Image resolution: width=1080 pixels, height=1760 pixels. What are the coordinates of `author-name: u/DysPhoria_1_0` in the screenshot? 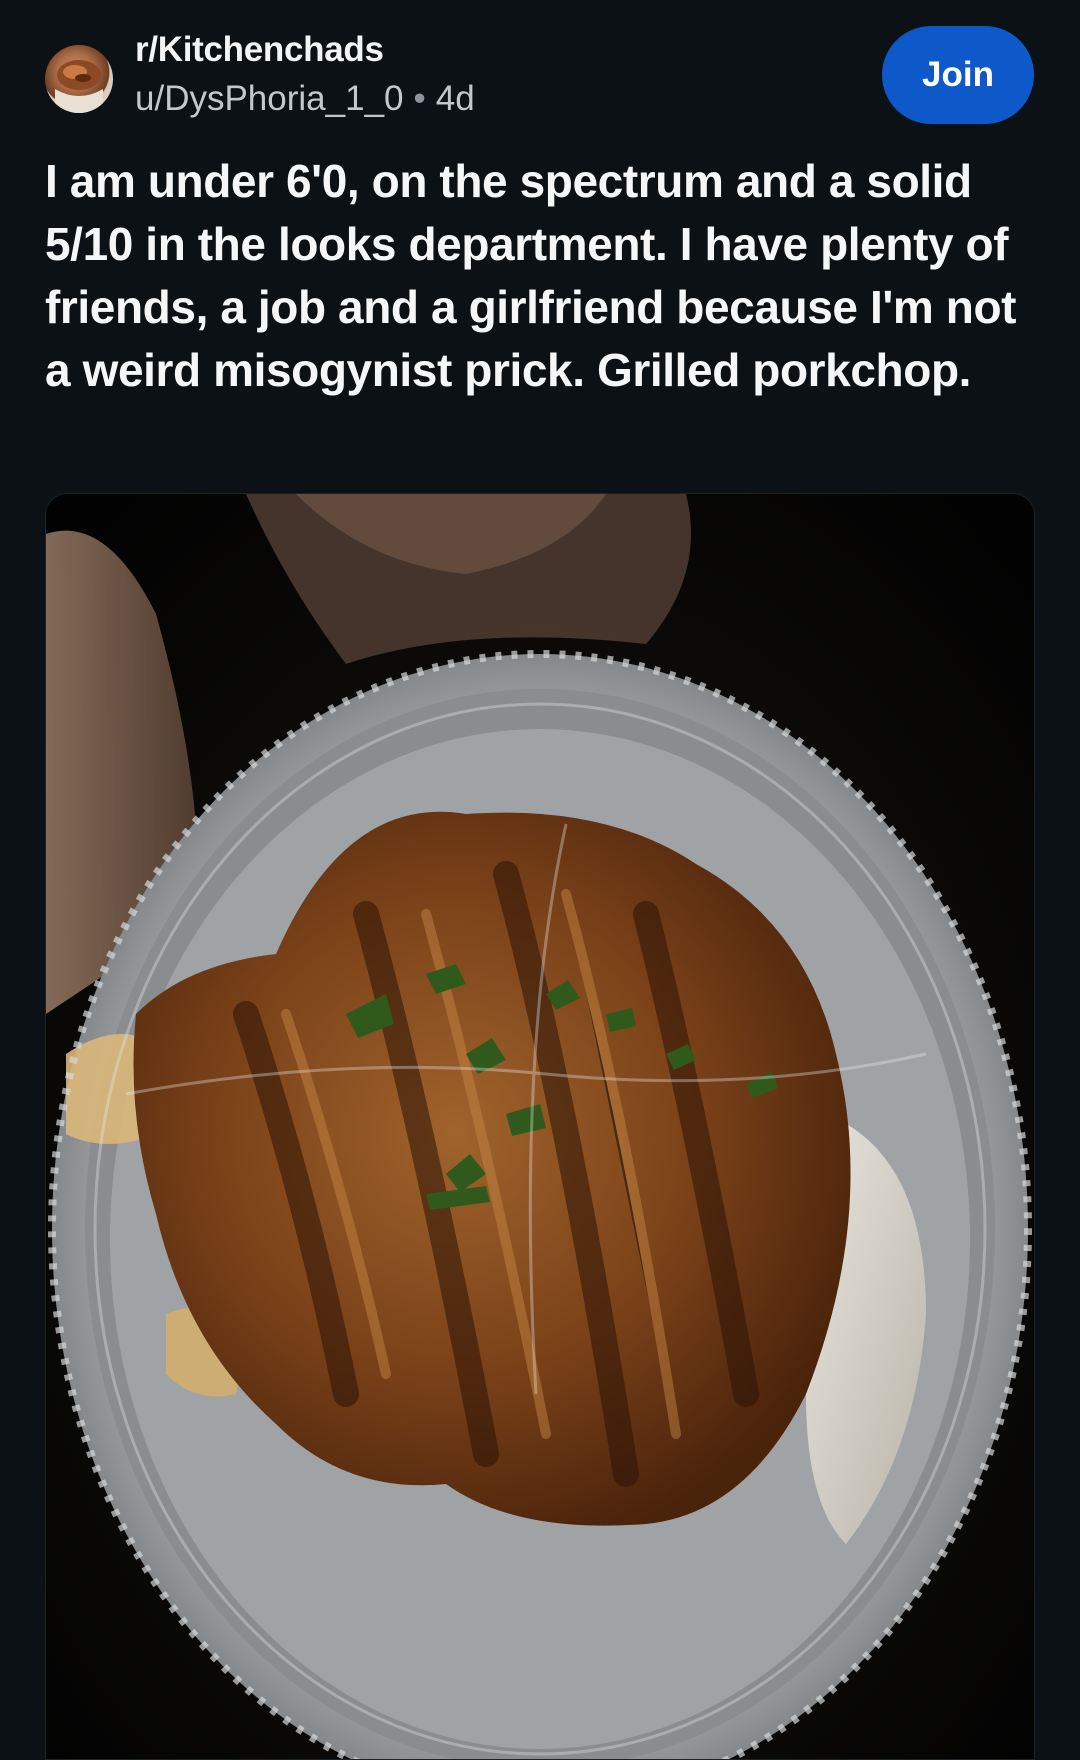 It's located at (269, 98).